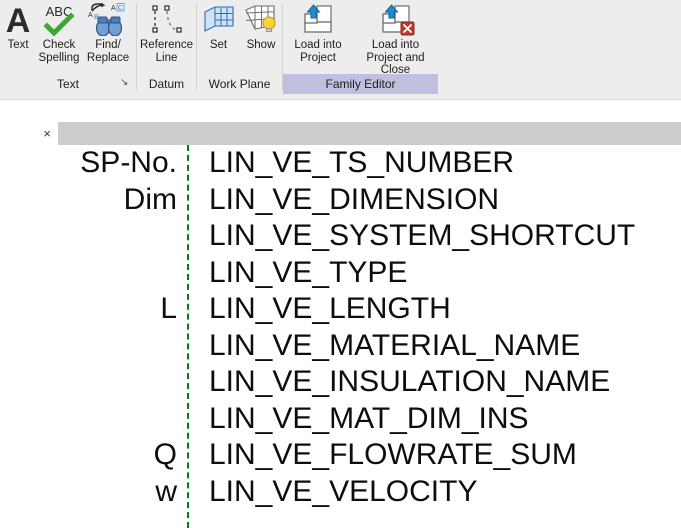 The image size is (681, 528). What do you see at coordinates (97, 309) in the screenshot?
I see `parameter-symbol-label: L` at bounding box center [97, 309].